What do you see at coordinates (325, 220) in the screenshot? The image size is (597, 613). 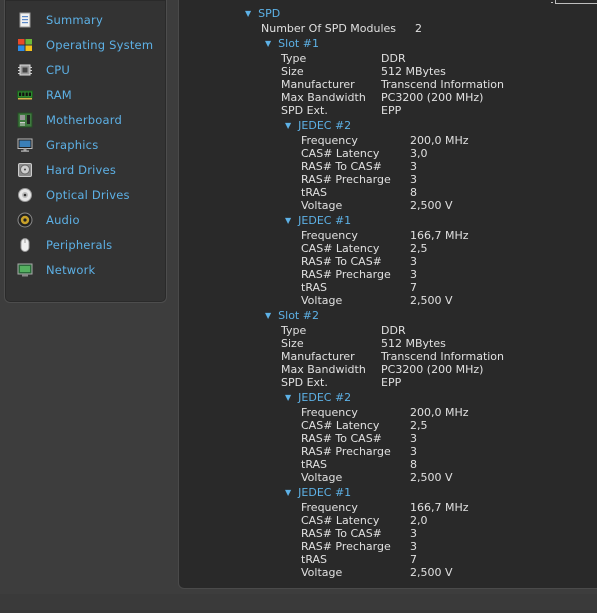 I see `node-label: JEDEC #1` at bounding box center [325, 220].